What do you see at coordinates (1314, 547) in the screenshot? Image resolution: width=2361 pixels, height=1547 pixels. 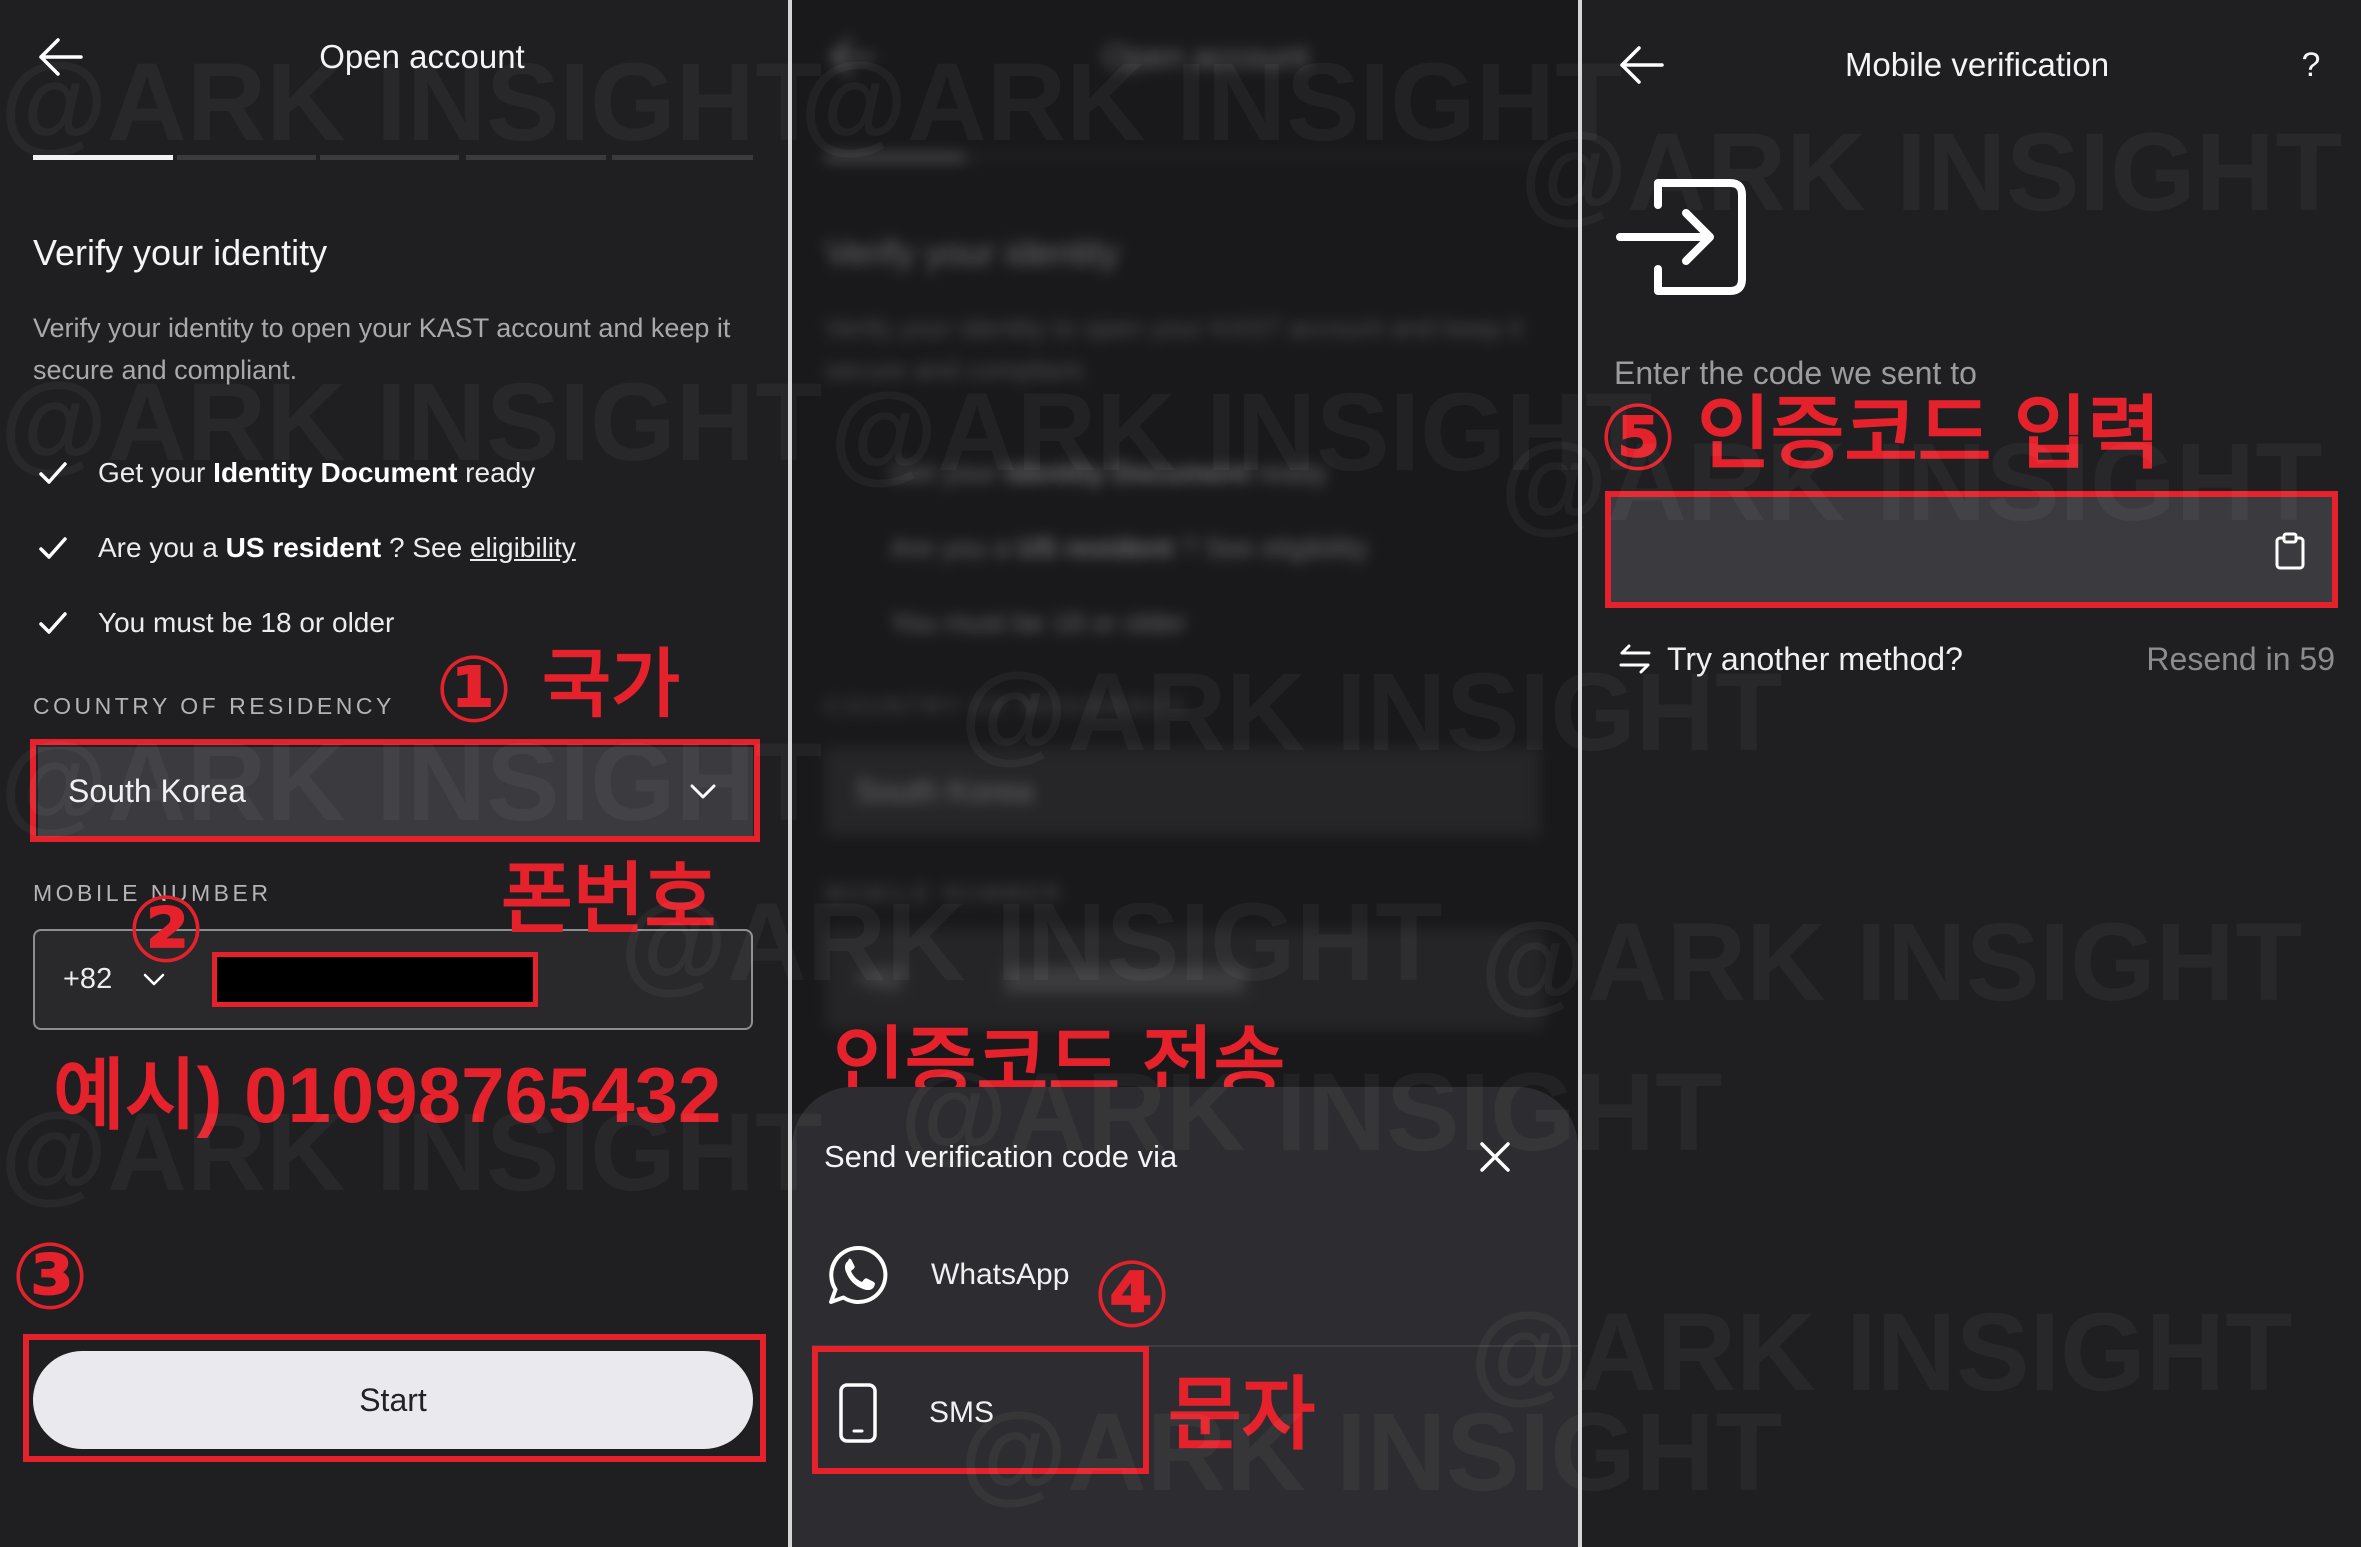 I see `checklist-link: eligibility` at bounding box center [1314, 547].